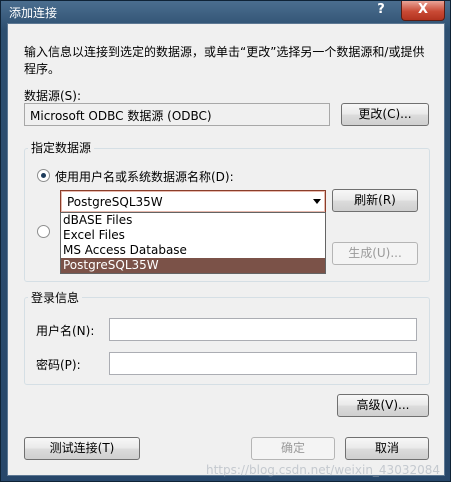 The width and height of the screenshot is (451, 482). I want to click on dsn-combobox-value: PostgreSQL35W, so click(115, 202).